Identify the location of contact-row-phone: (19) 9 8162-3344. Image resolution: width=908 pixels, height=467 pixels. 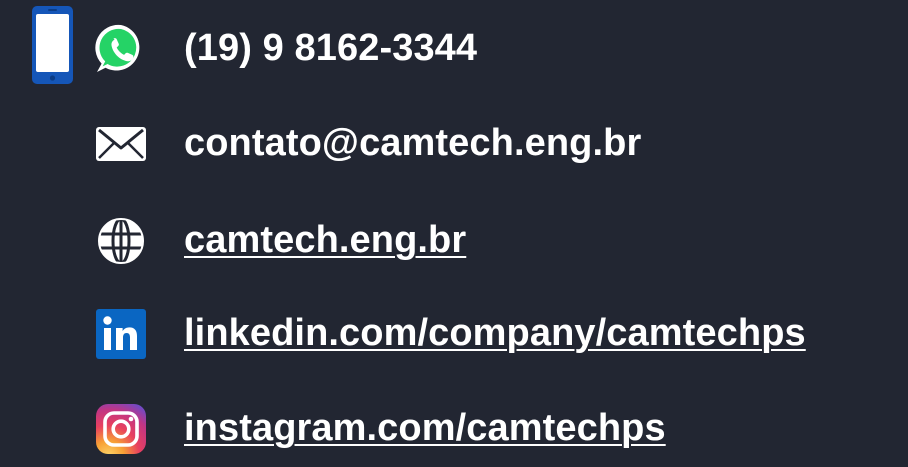
(454, 50).